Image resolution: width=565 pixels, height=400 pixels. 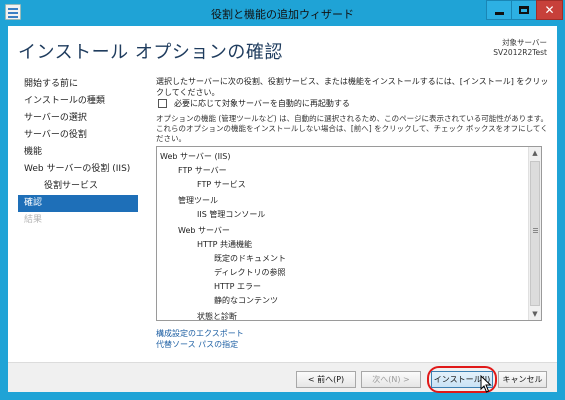 I want to click on previous-button: < 前へ(P), so click(x=326, y=379).